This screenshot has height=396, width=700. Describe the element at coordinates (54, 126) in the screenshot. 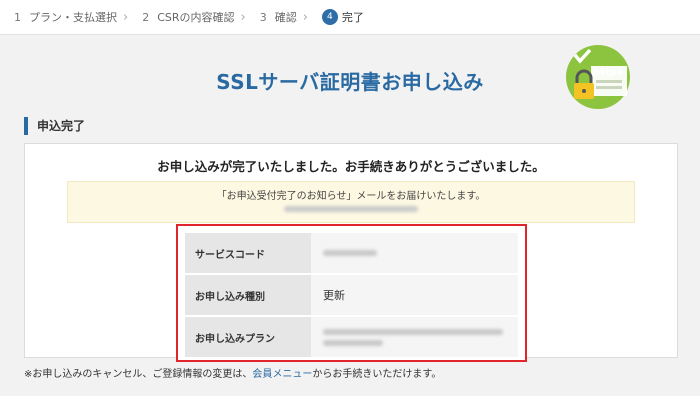

I see `section-title: 申込完了` at that location.